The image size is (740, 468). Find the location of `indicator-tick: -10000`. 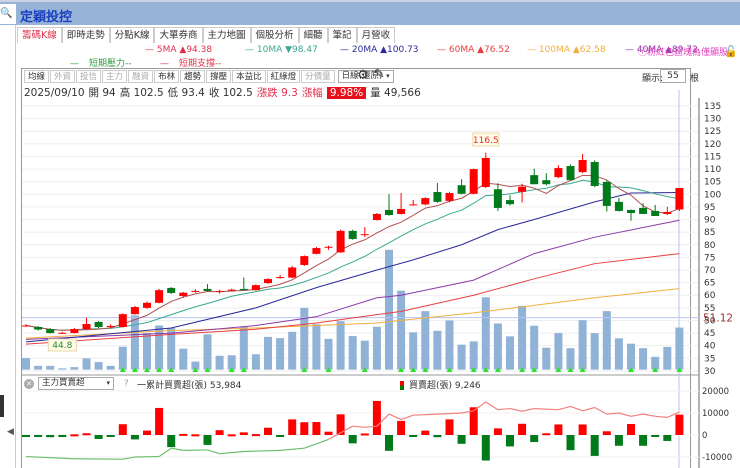

indicator-tick: -10000 is located at coordinates (717, 458).